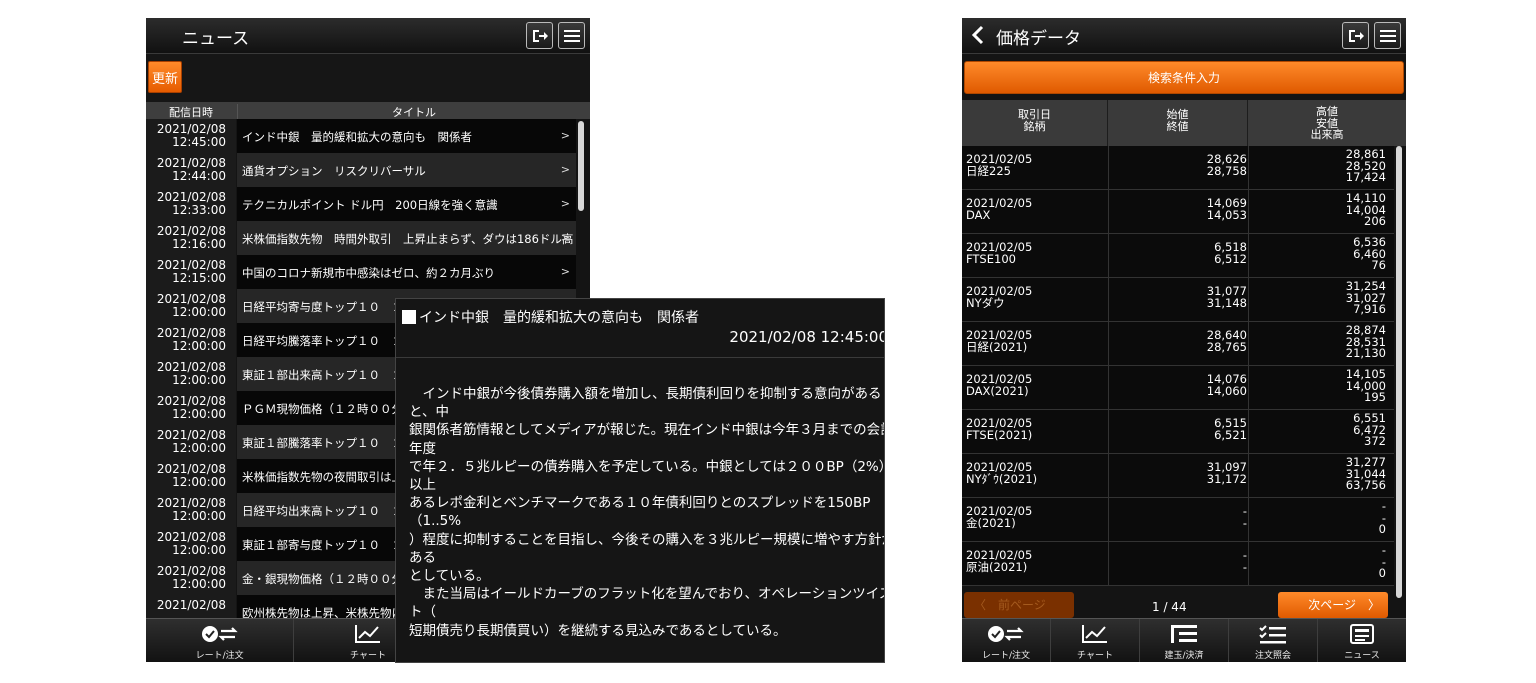 The image size is (1536, 683). What do you see at coordinates (647, 594) in the screenshot?
I see `detail-body-line: また当局はイールドカーブのフラット化を望んでおり、オペレーションツイス` at bounding box center [647, 594].